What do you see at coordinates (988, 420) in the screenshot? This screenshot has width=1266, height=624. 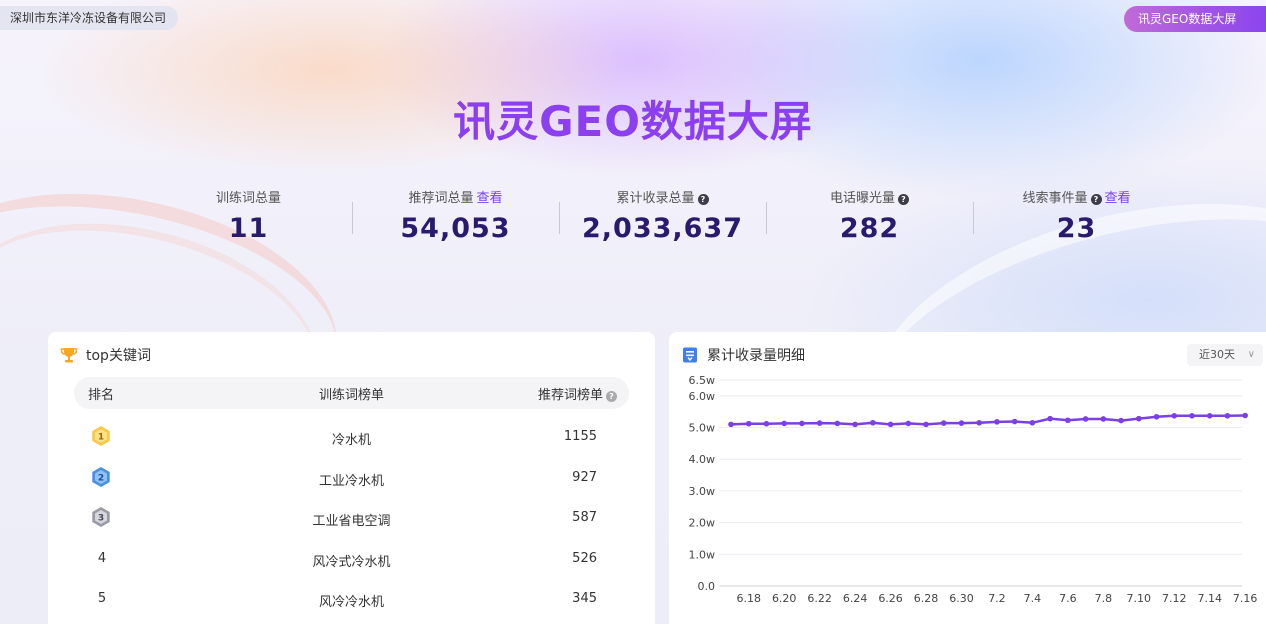 I see `series-line` at bounding box center [988, 420].